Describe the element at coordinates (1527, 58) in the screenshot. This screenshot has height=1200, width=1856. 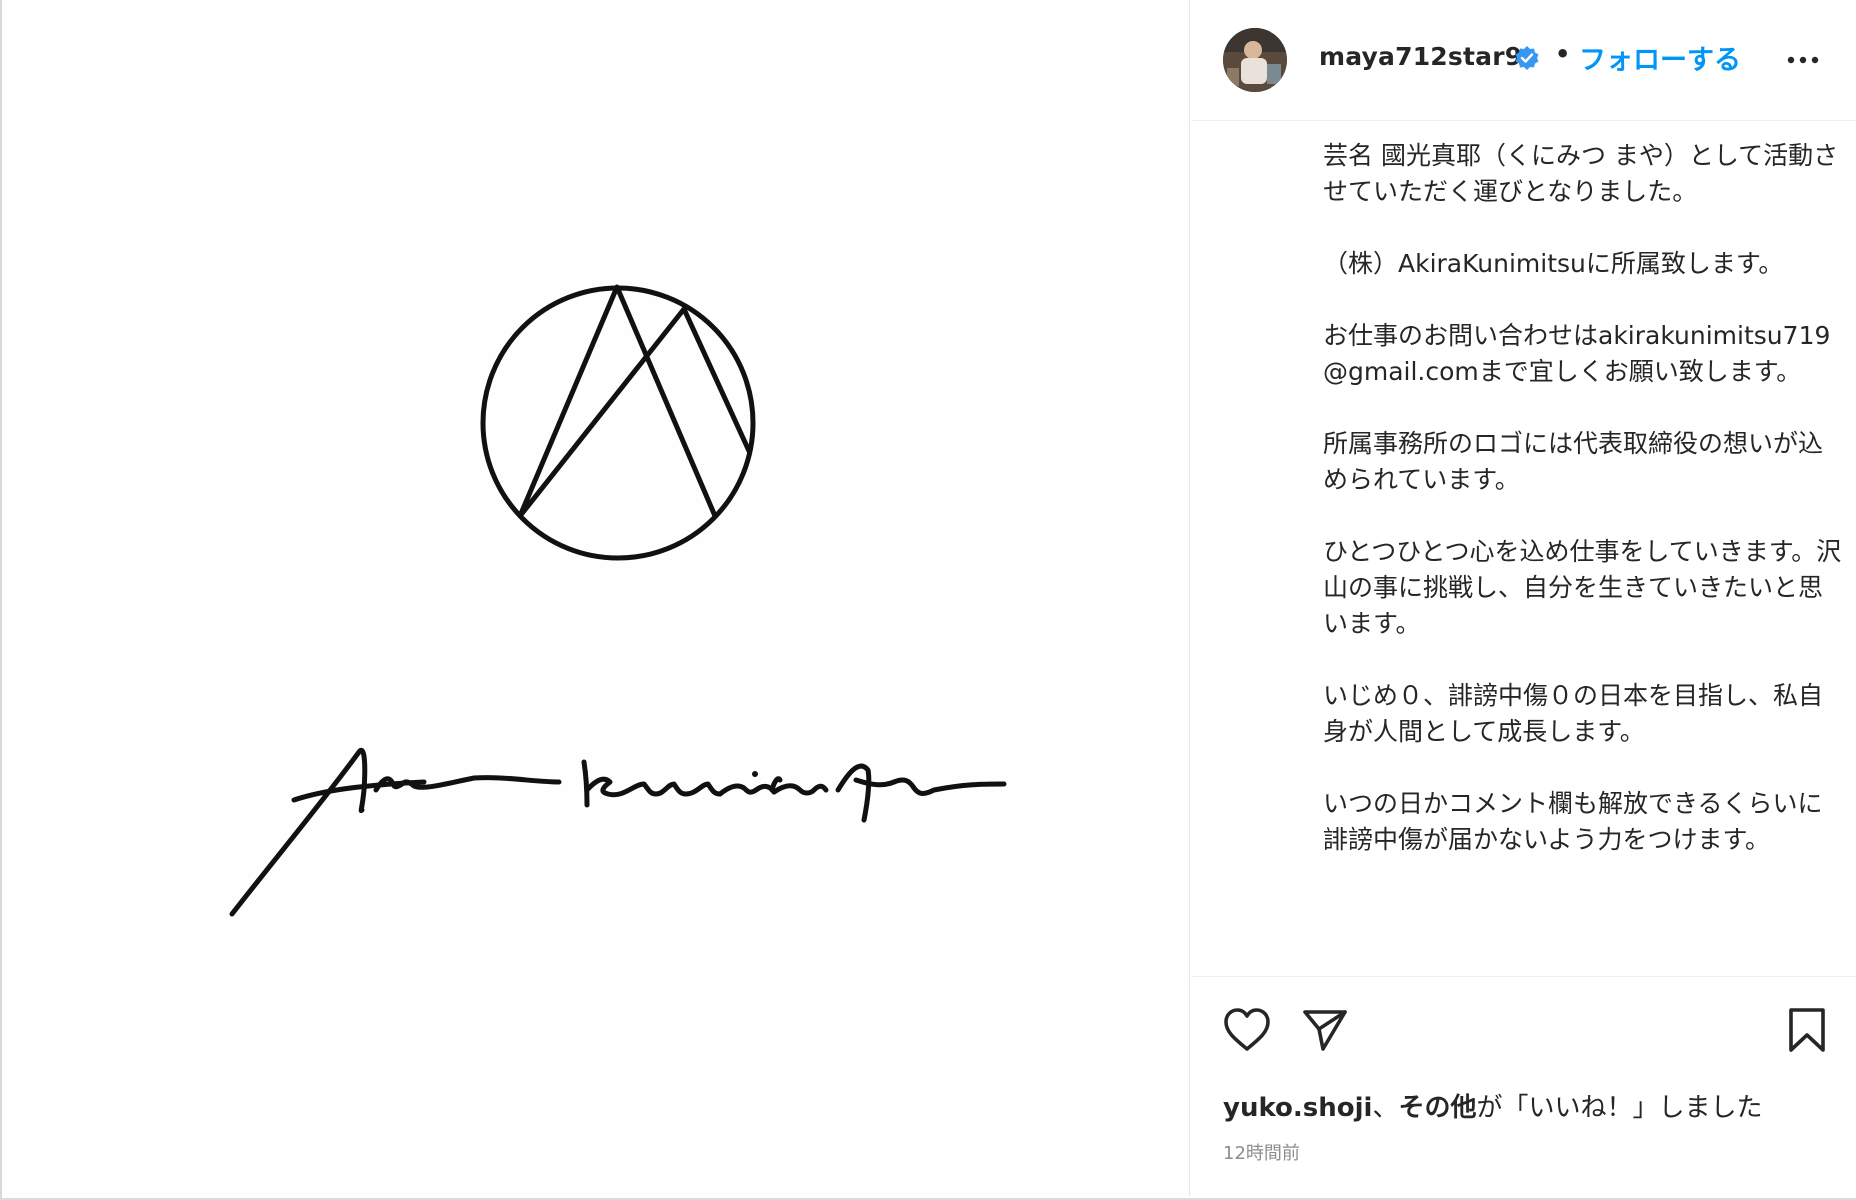
I see `verified-badge-icon` at that location.